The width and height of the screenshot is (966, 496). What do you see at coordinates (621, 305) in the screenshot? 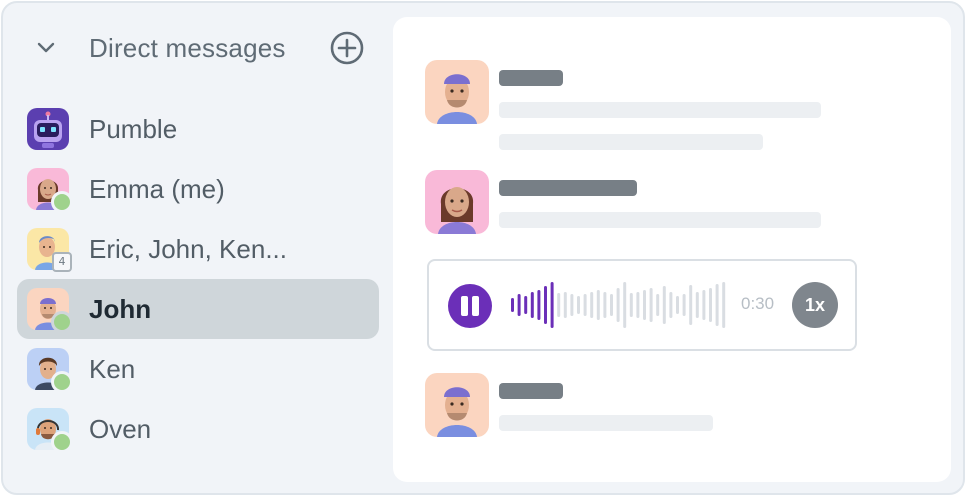
I see `waveform` at bounding box center [621, 305].